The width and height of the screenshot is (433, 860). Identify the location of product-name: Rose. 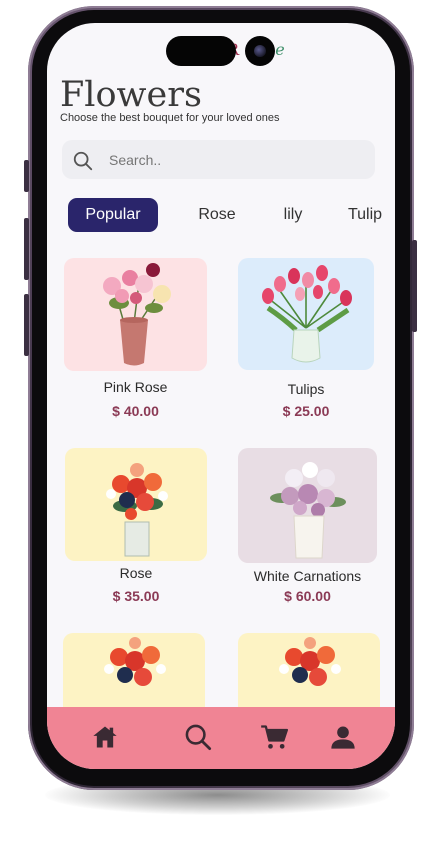
(136, 573).